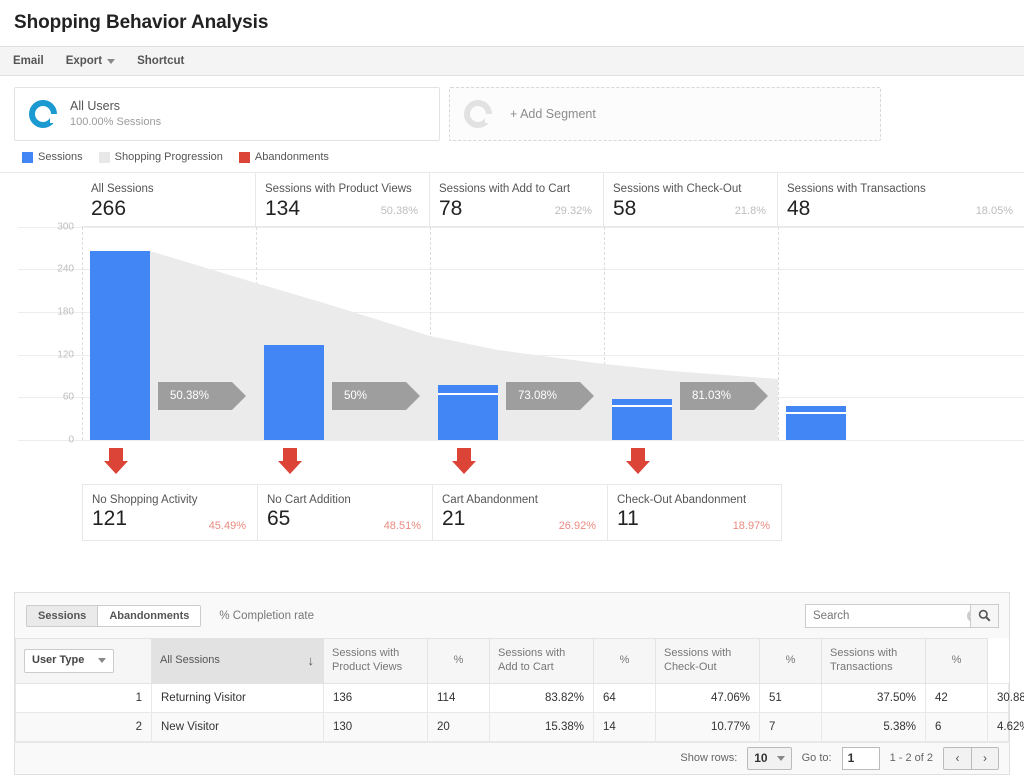 The width and height of the screenshot is (1024, 775). Describe the element at coordinates (52, 157) in the screenshot. I see `legend-item-sessions: Sessions` at that location.